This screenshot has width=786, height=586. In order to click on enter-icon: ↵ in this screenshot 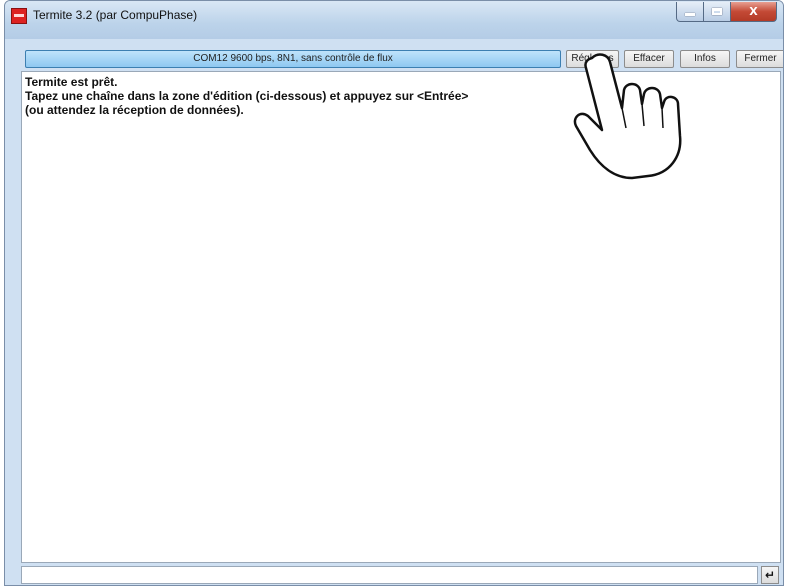, I will do `click(770, 575)`.